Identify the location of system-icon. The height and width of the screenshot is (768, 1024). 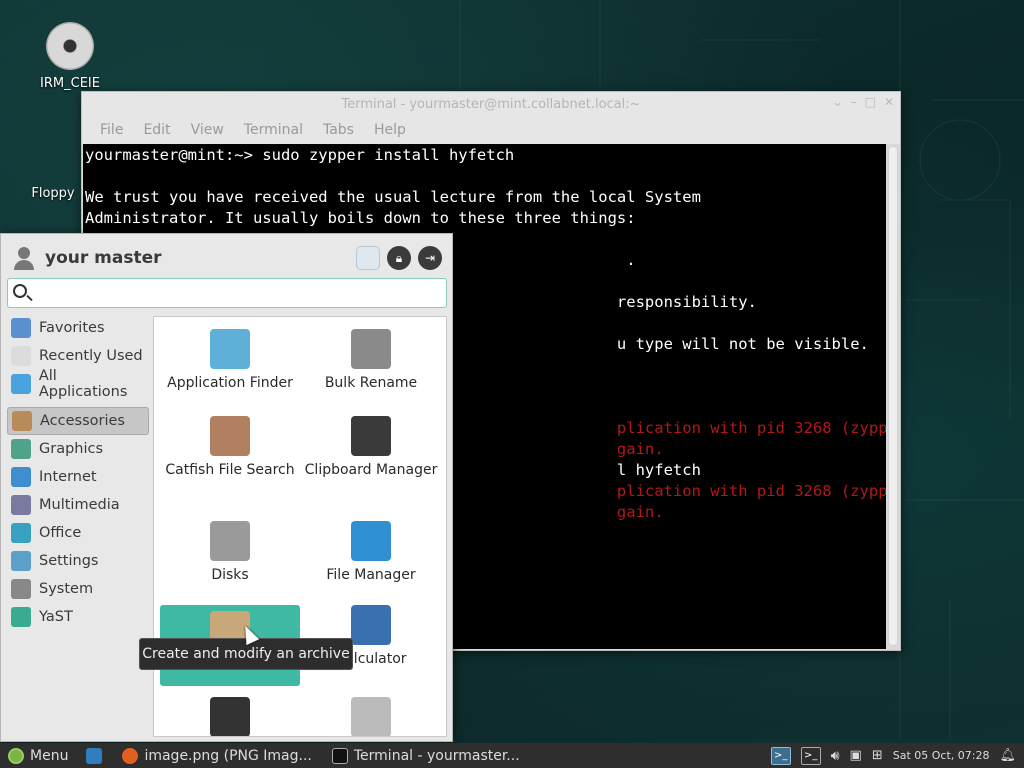
(21, 589).